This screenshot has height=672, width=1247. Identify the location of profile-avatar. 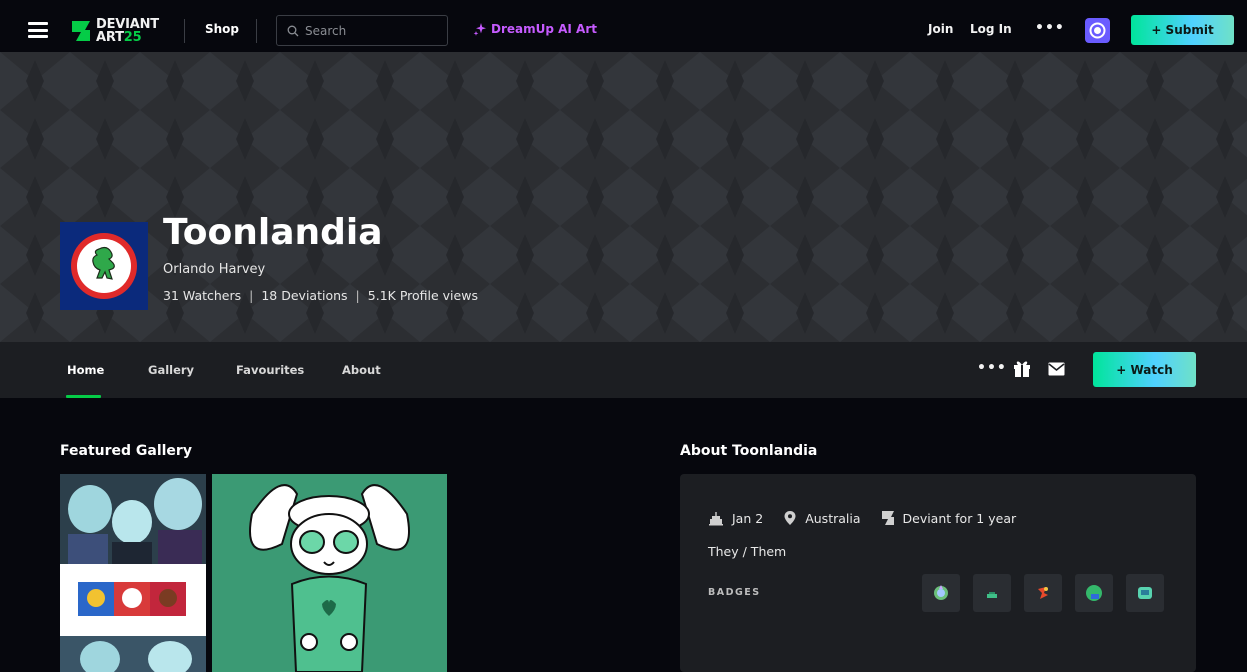
(104, 266).